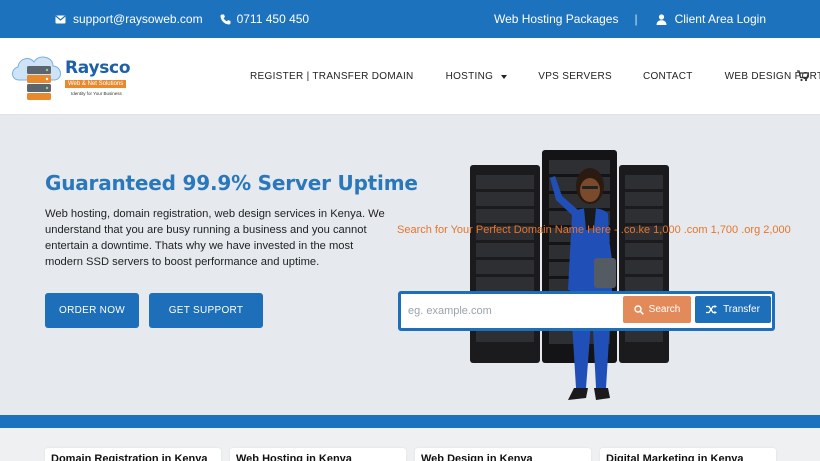 The height and width of the screenshot is (461, 820). What do you see at coordinates (638, 309) in the screenshot?
I see `search-icon` at bounding box center [638, 309].